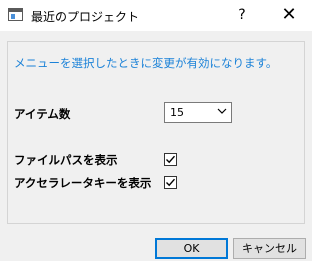  I want to click on title-bar: 最近のプロジェクト ? ✕, so click(156, 15).